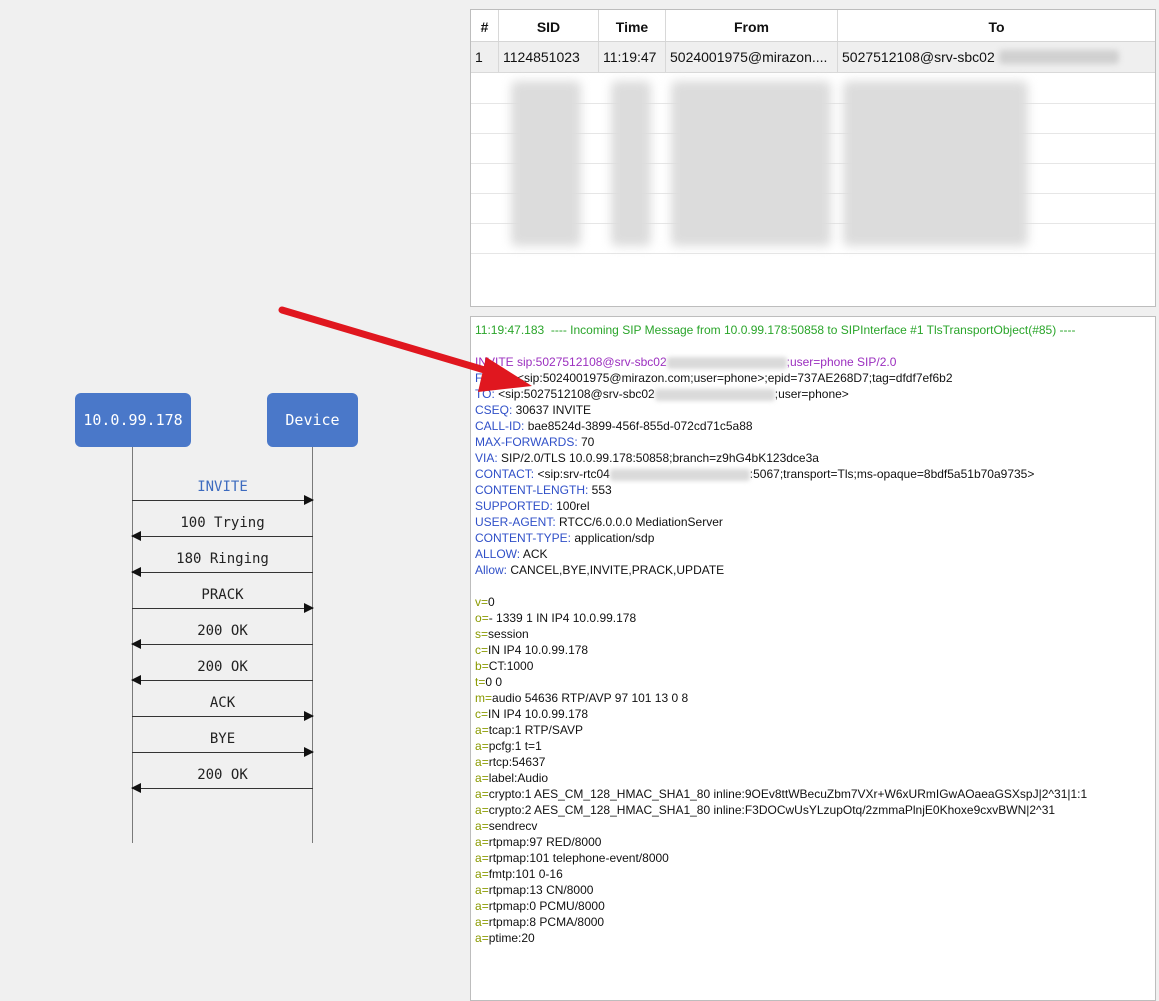 The height and width of the screenshot is (1001, 1159). I want to click on sdp-line: a=rtpmap:8 PCMA/8000, so click(540, 922).